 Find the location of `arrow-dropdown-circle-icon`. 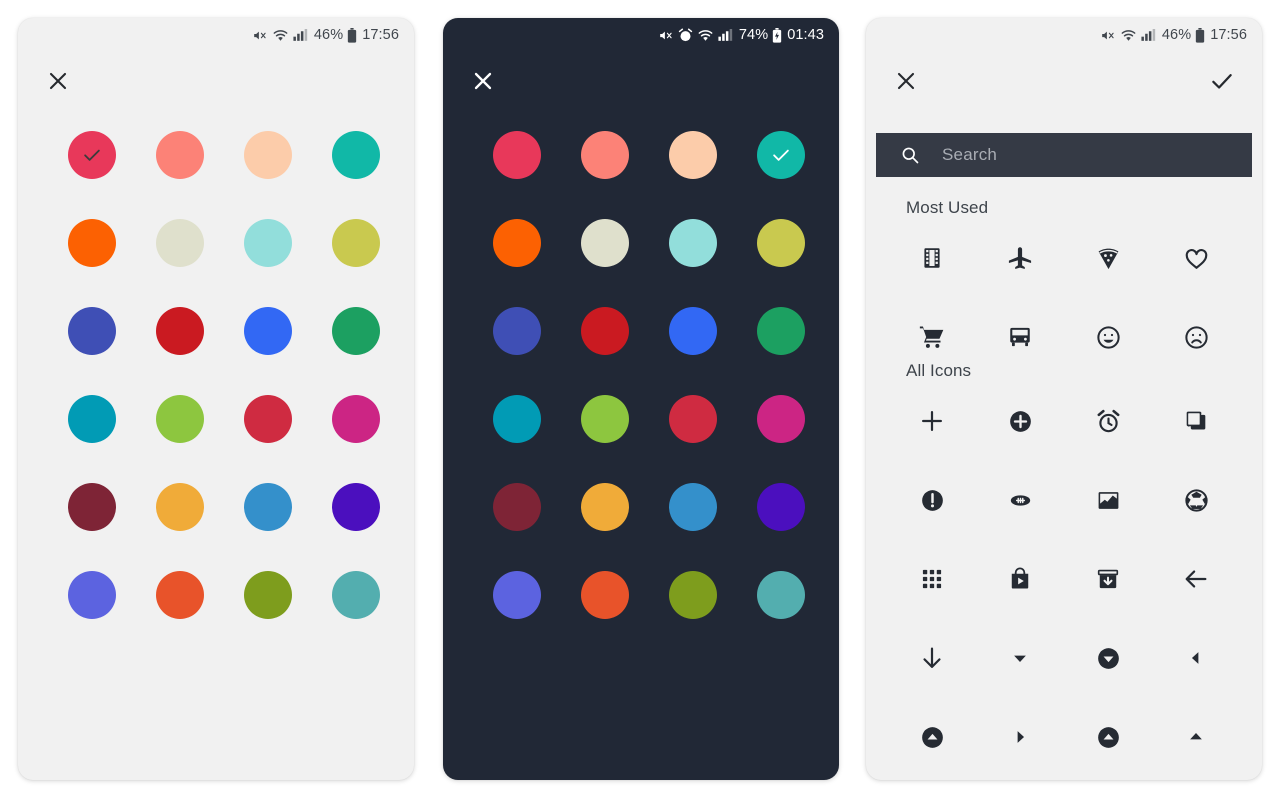

arrow-dropdown-circle-icon is located at coordinates (1108, 658).